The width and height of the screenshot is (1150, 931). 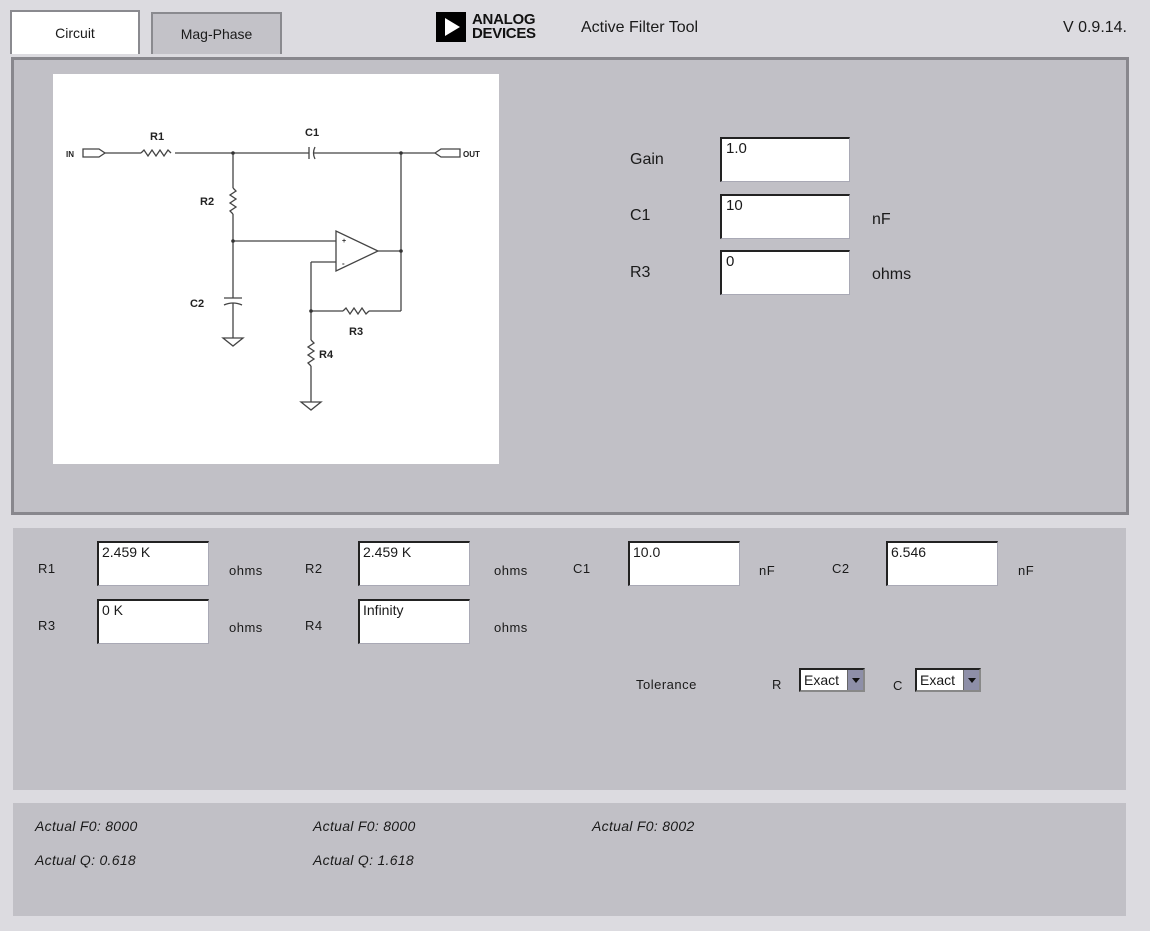 I want to click on in-label: IN, so click(x=70, y=154).